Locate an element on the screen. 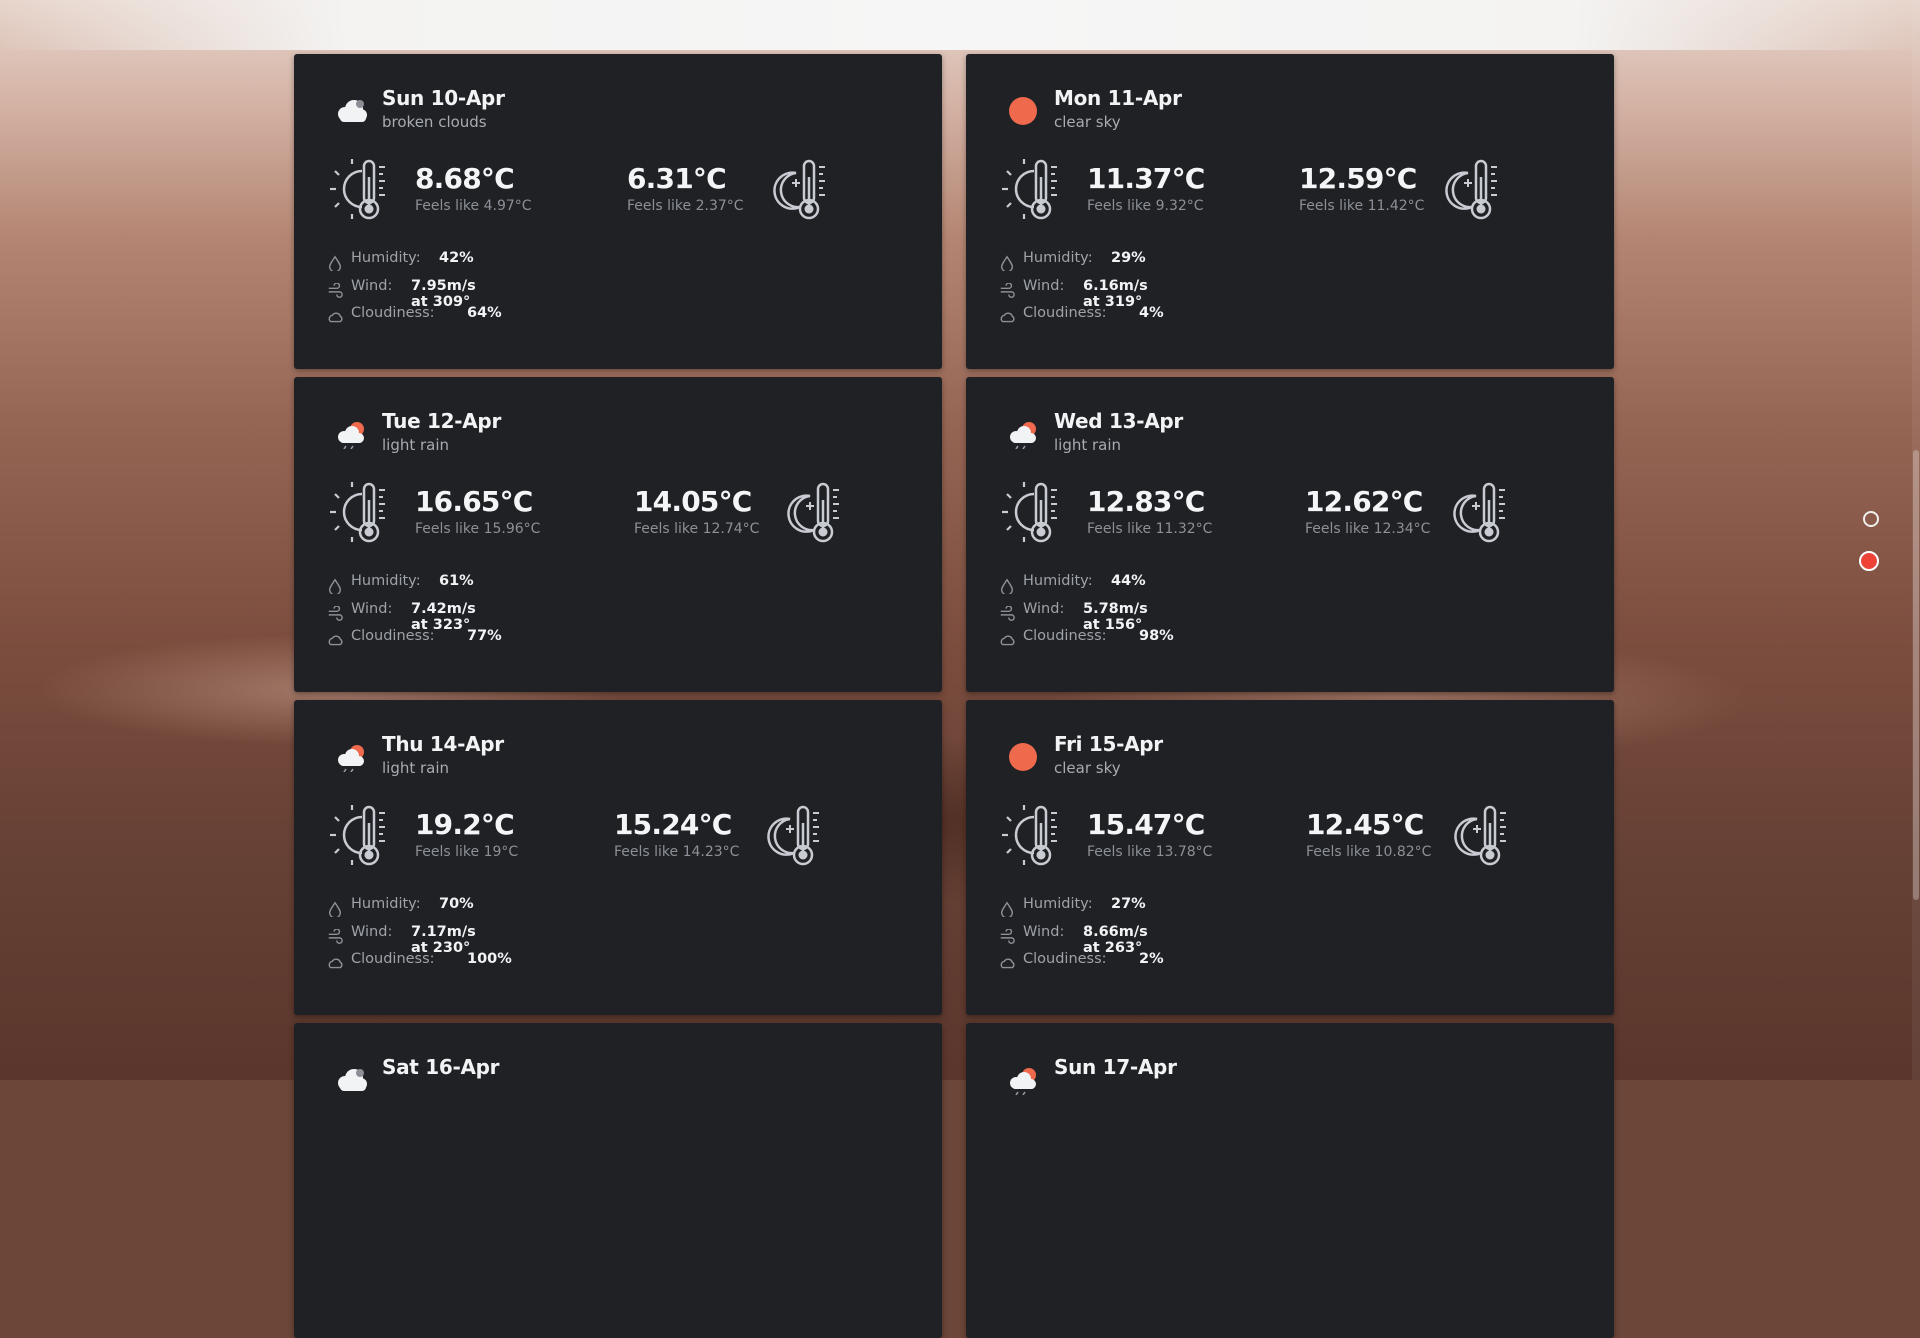  night-temperature: 14.05°C is located at coordinates (693, 501).